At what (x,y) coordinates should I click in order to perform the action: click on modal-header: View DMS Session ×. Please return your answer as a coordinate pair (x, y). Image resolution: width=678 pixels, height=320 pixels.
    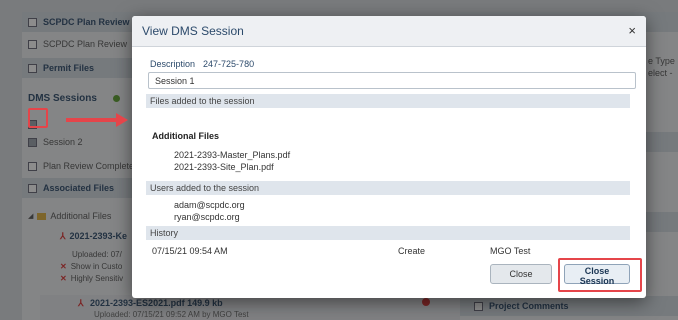
    Looking at the image, I should click on (389, 31).